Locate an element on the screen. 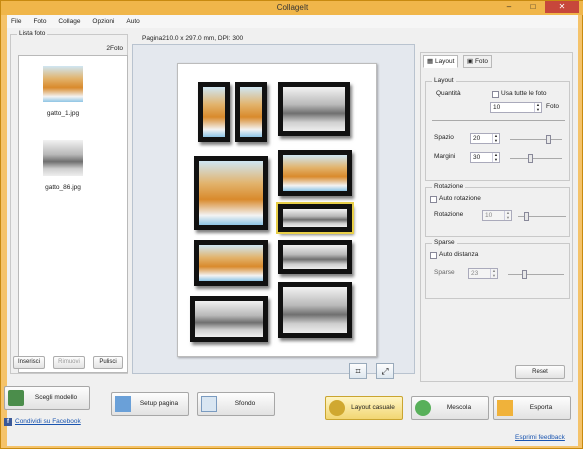 This screenshot has width=583, height=449. rotation-group-label: Rotazione is located at coordinates (449, 186).